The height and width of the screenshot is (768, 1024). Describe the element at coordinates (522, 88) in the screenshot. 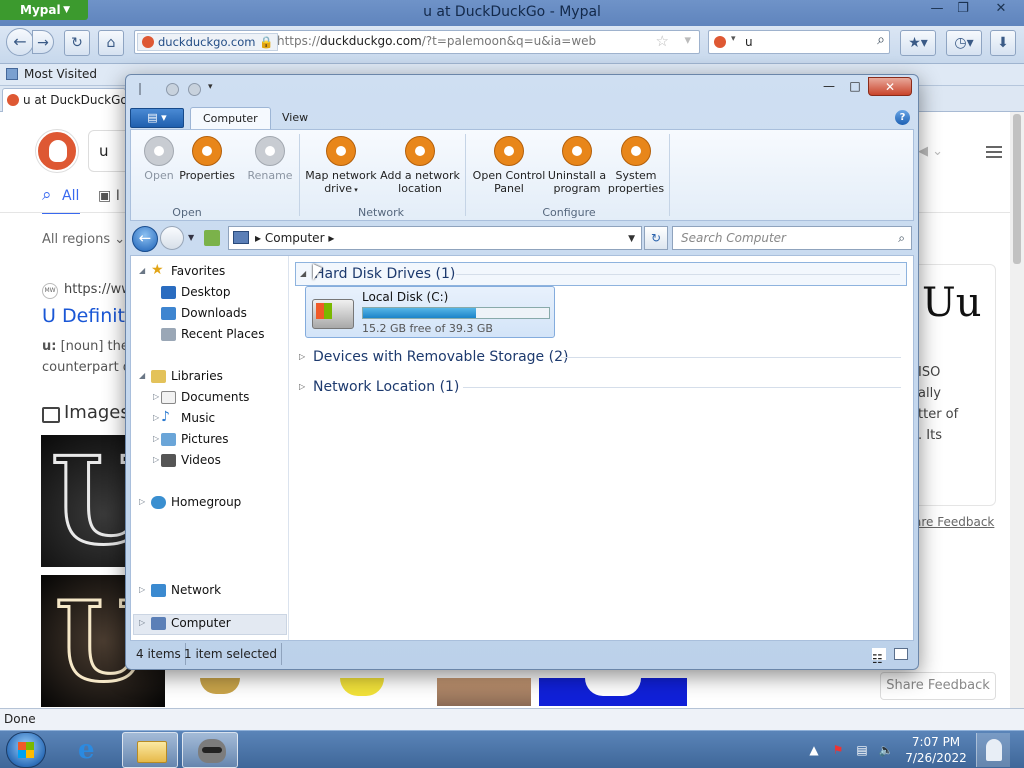

I see `explorer-titlebar: ▾ — □ ✕` at that location.